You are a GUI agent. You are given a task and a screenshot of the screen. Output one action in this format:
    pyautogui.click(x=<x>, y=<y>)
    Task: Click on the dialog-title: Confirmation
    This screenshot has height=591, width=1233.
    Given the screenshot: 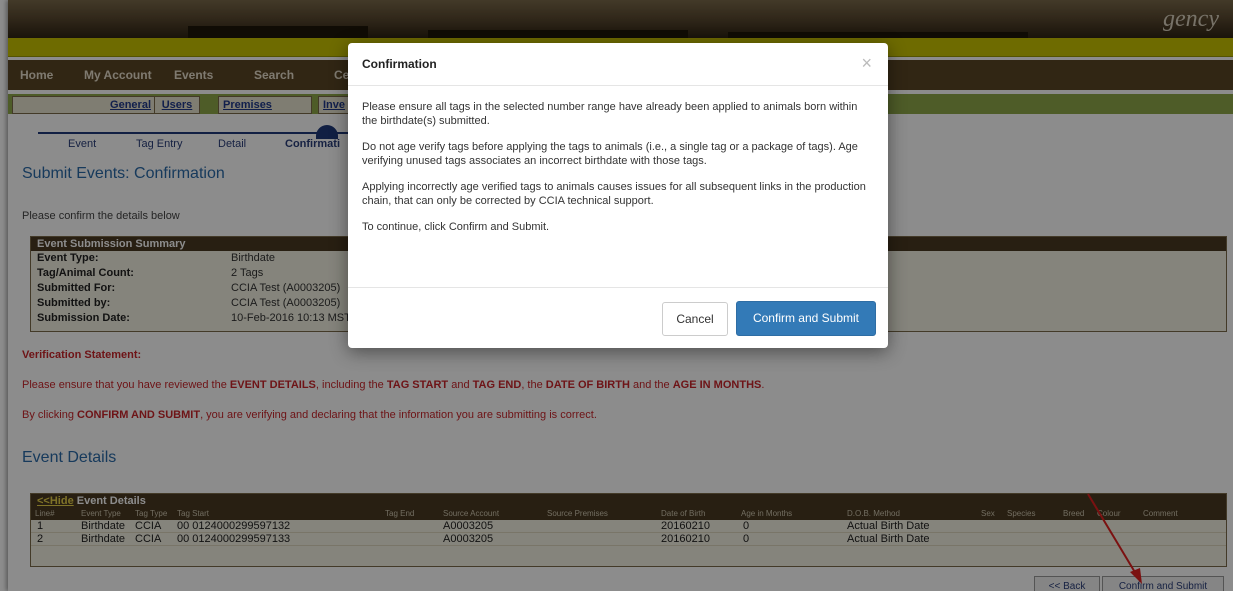 What is the action you would take?
    pyautogui.click(x=399, y=64)
    